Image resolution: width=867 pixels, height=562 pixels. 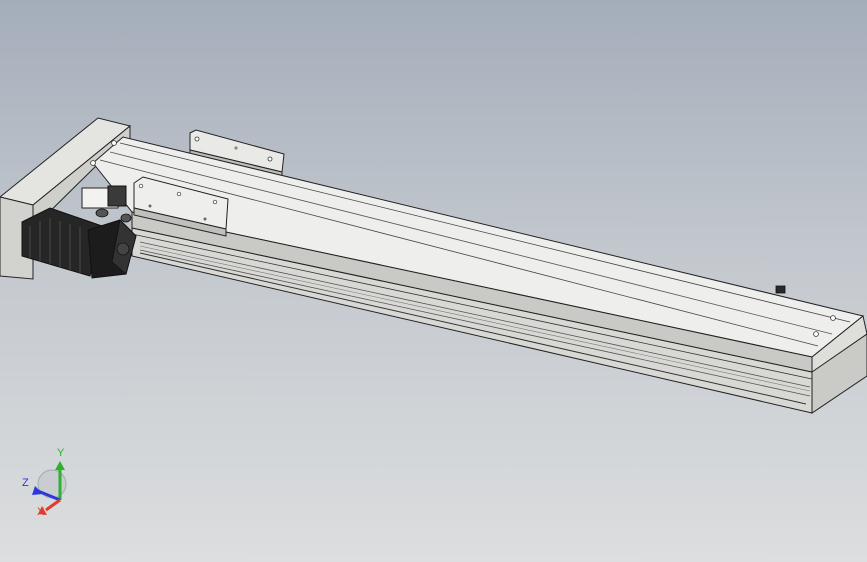 What do you see at coordinates (780, 289) in the screenshot?
I see `limit-sensor` at bounding box center [780, 289].